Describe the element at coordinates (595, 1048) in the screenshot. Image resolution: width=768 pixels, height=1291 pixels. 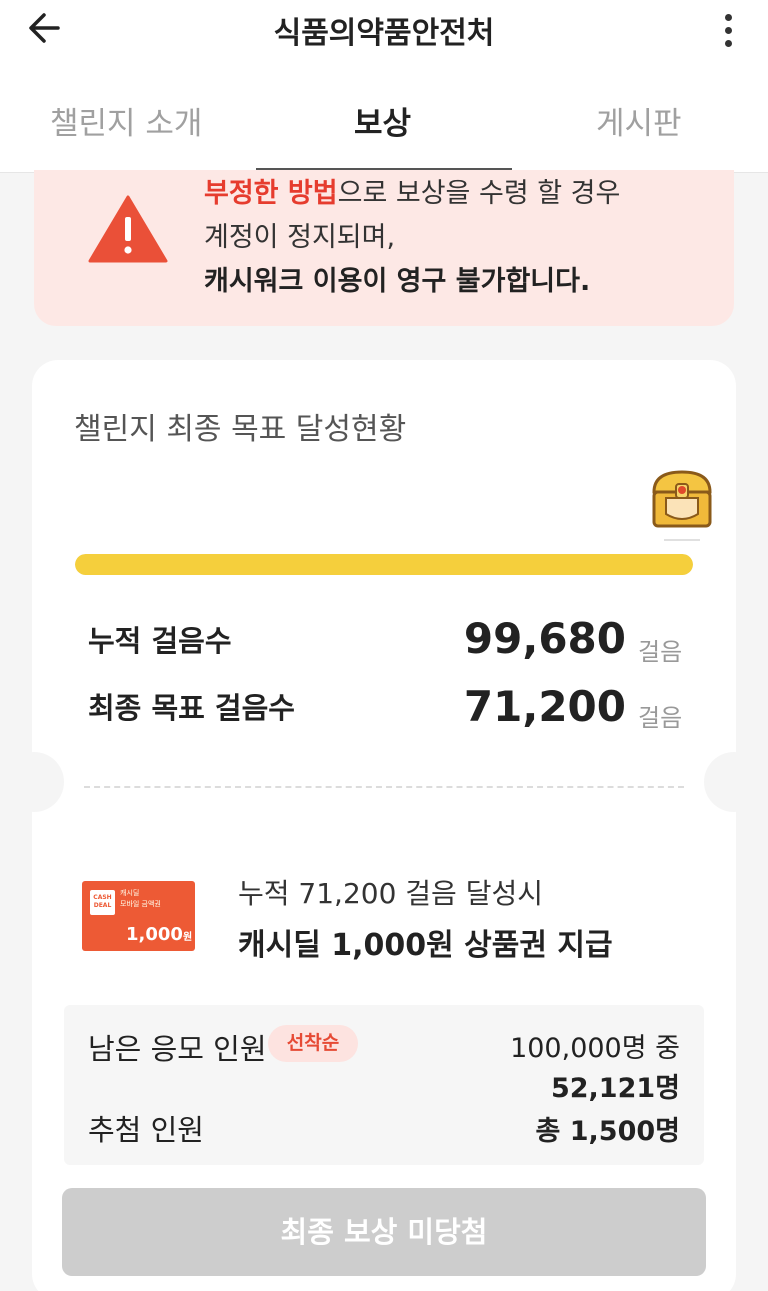
I see `total-applicants: 100,000명 중` at that location.